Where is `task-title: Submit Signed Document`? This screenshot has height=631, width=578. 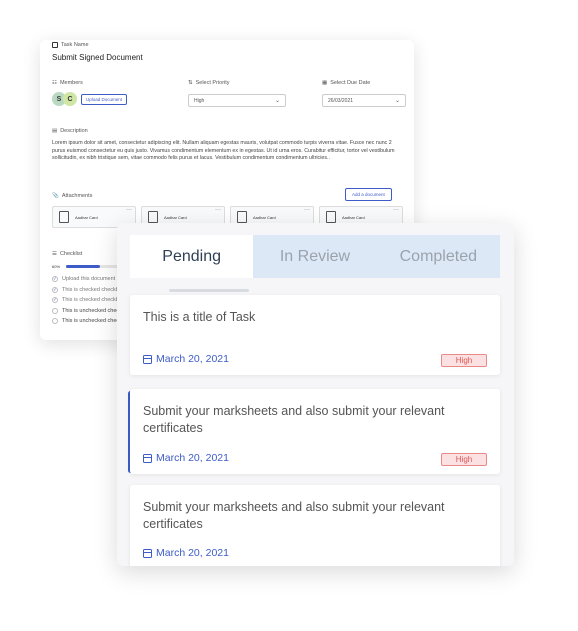
task-title: Submit Signed Document is located at coordinates (97, 57).